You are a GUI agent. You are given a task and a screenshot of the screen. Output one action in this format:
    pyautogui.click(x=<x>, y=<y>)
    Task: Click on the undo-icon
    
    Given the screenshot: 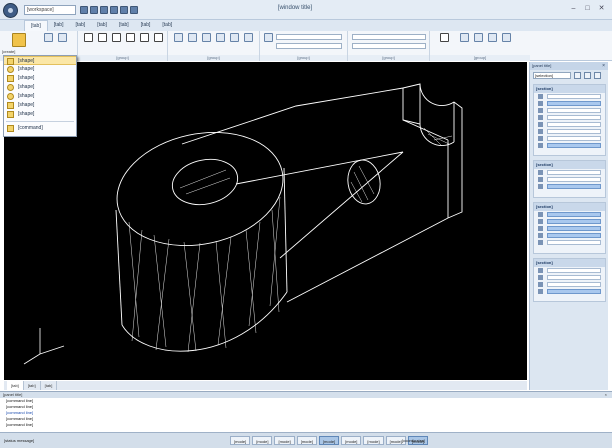 What is the action you would take?
    pyautogui.click(x=124, y=10)
    